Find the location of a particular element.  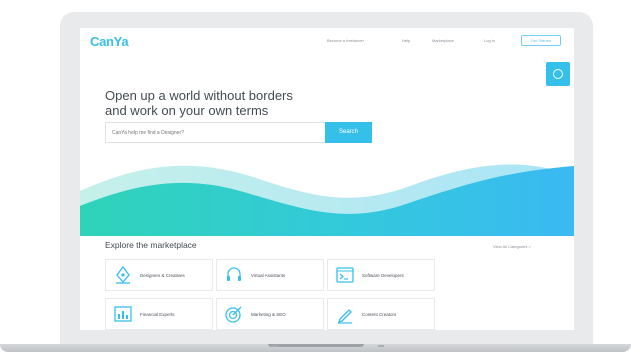

hero-title-line-2: and work on your own terms is located at coordinates (187, 110).